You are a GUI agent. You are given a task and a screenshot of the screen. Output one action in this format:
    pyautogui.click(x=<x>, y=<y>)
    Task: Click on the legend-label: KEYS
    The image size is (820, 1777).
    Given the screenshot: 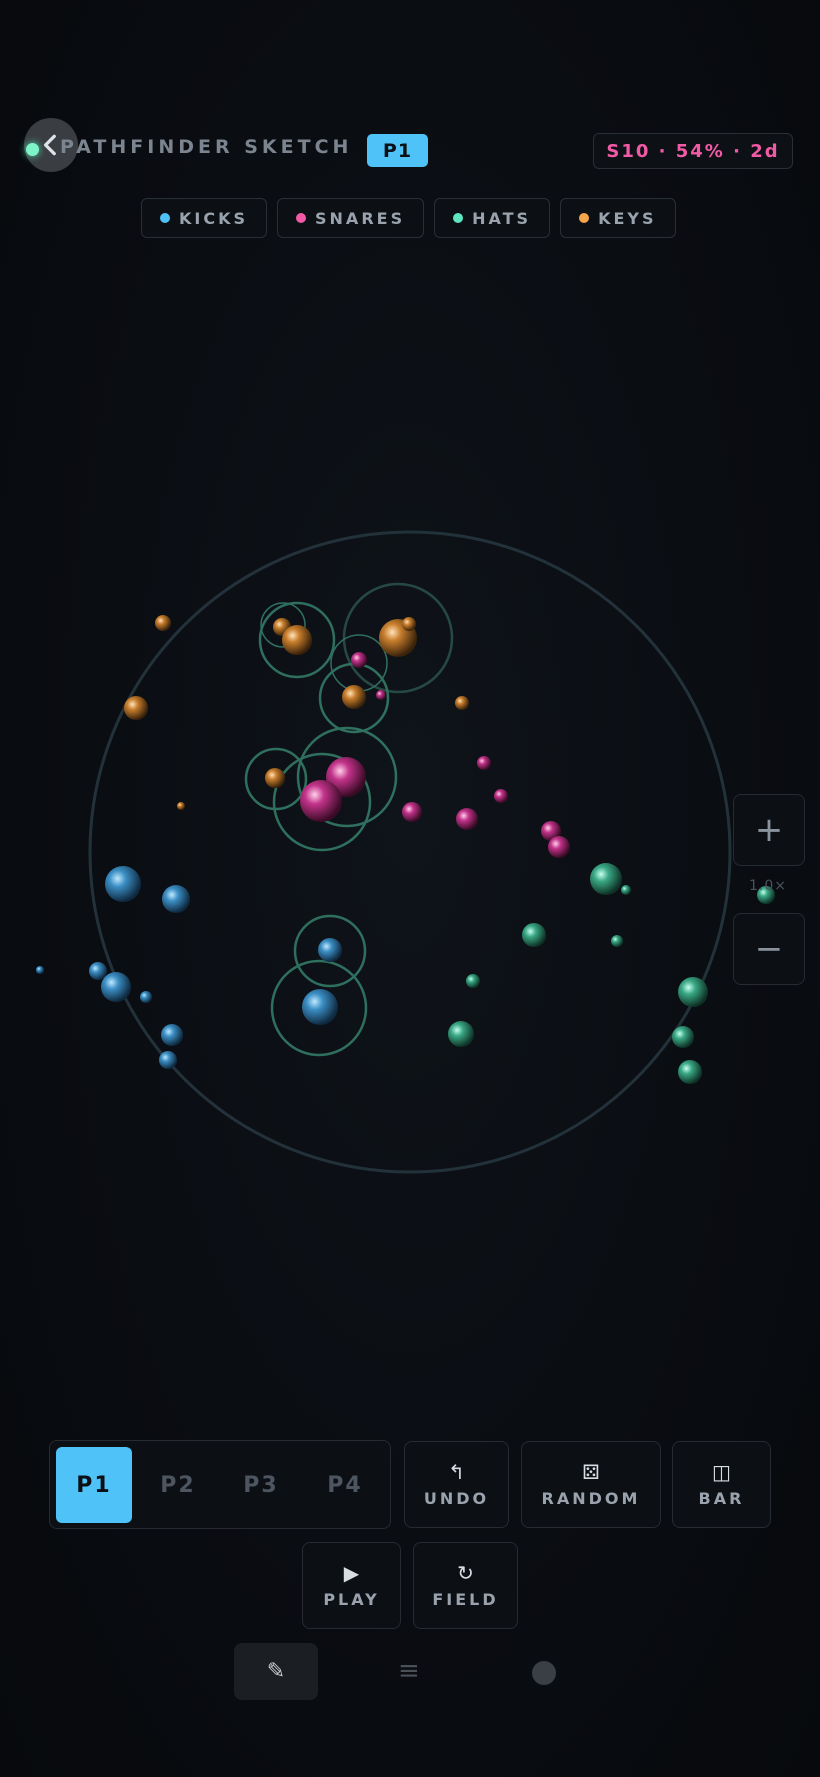 What is the action you would take?
    pyautogui.click(x=627, y=218)
    